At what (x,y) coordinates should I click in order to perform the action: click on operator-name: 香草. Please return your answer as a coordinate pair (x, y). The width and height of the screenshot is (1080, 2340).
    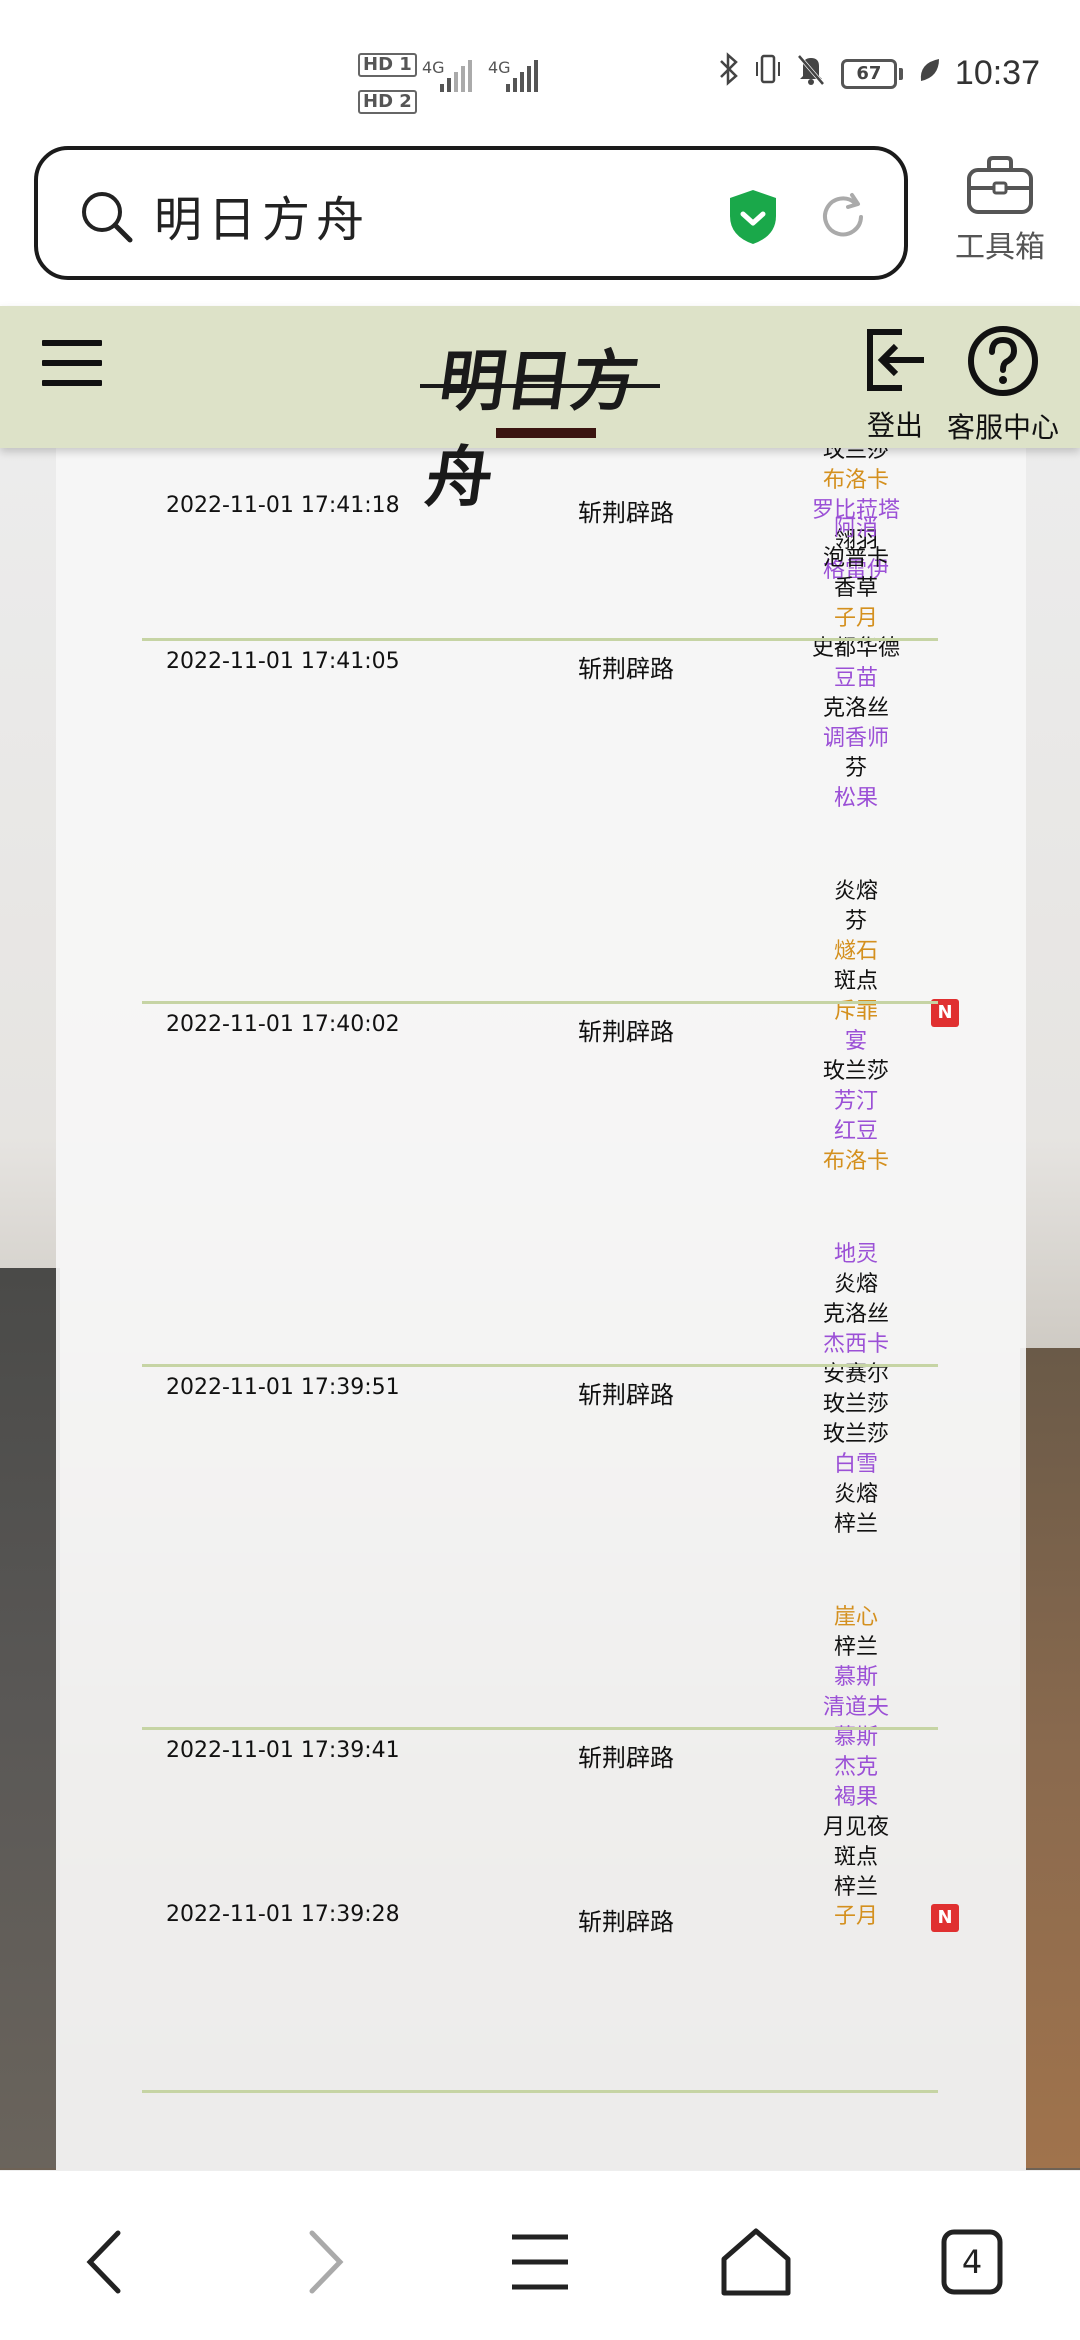
    Looking at the image, I should click on (856, 589).